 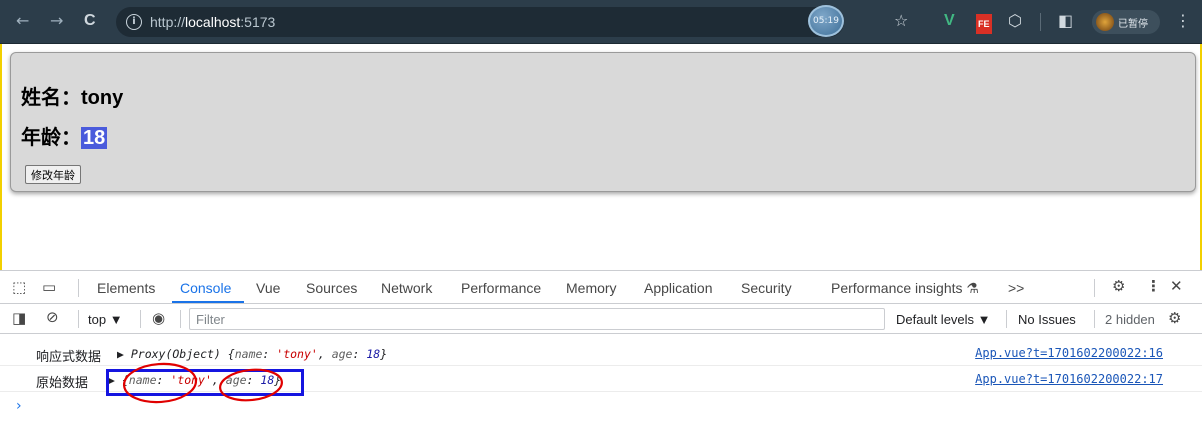 I want to click on red-circle-annotations, so click(x=202, y=383).